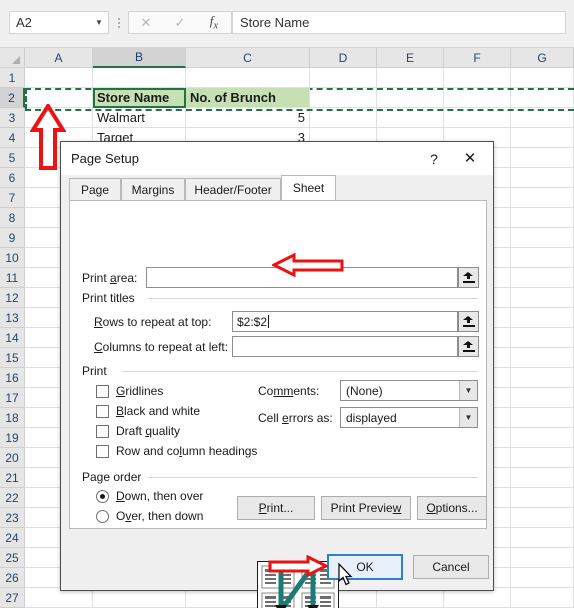  Describe the element at coordinates (102, 451) in the screenshot. I see `checkbox-row-column-headings` at that location.